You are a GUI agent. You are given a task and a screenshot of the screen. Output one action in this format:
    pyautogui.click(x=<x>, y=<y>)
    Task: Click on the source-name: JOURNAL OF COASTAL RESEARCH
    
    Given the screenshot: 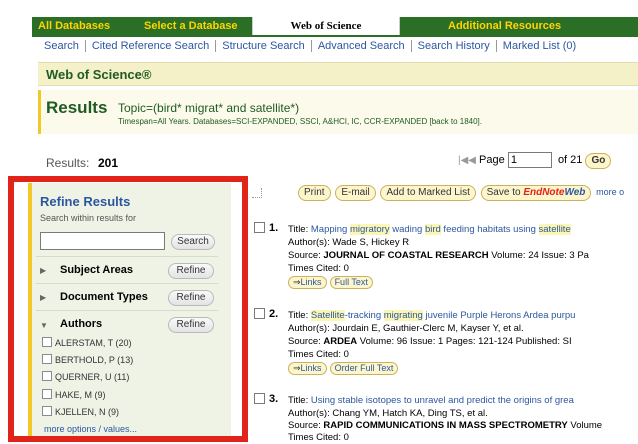 What is the action you would take?
    pyautogui.click(x=406, y=255)
    